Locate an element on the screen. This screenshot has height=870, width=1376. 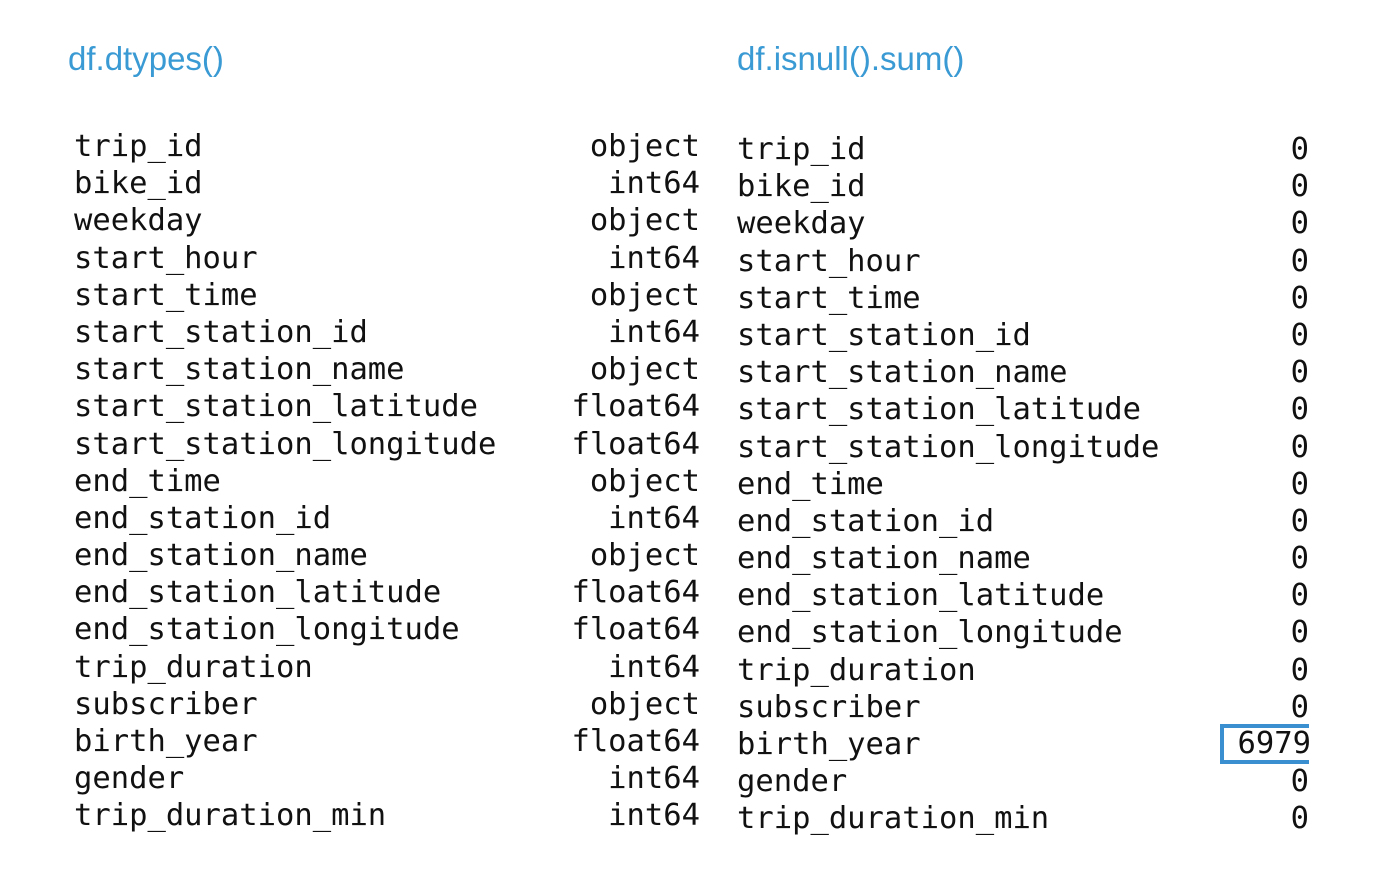
dtype-column-name: start_station_longitude is located at coordinates (285, 444).